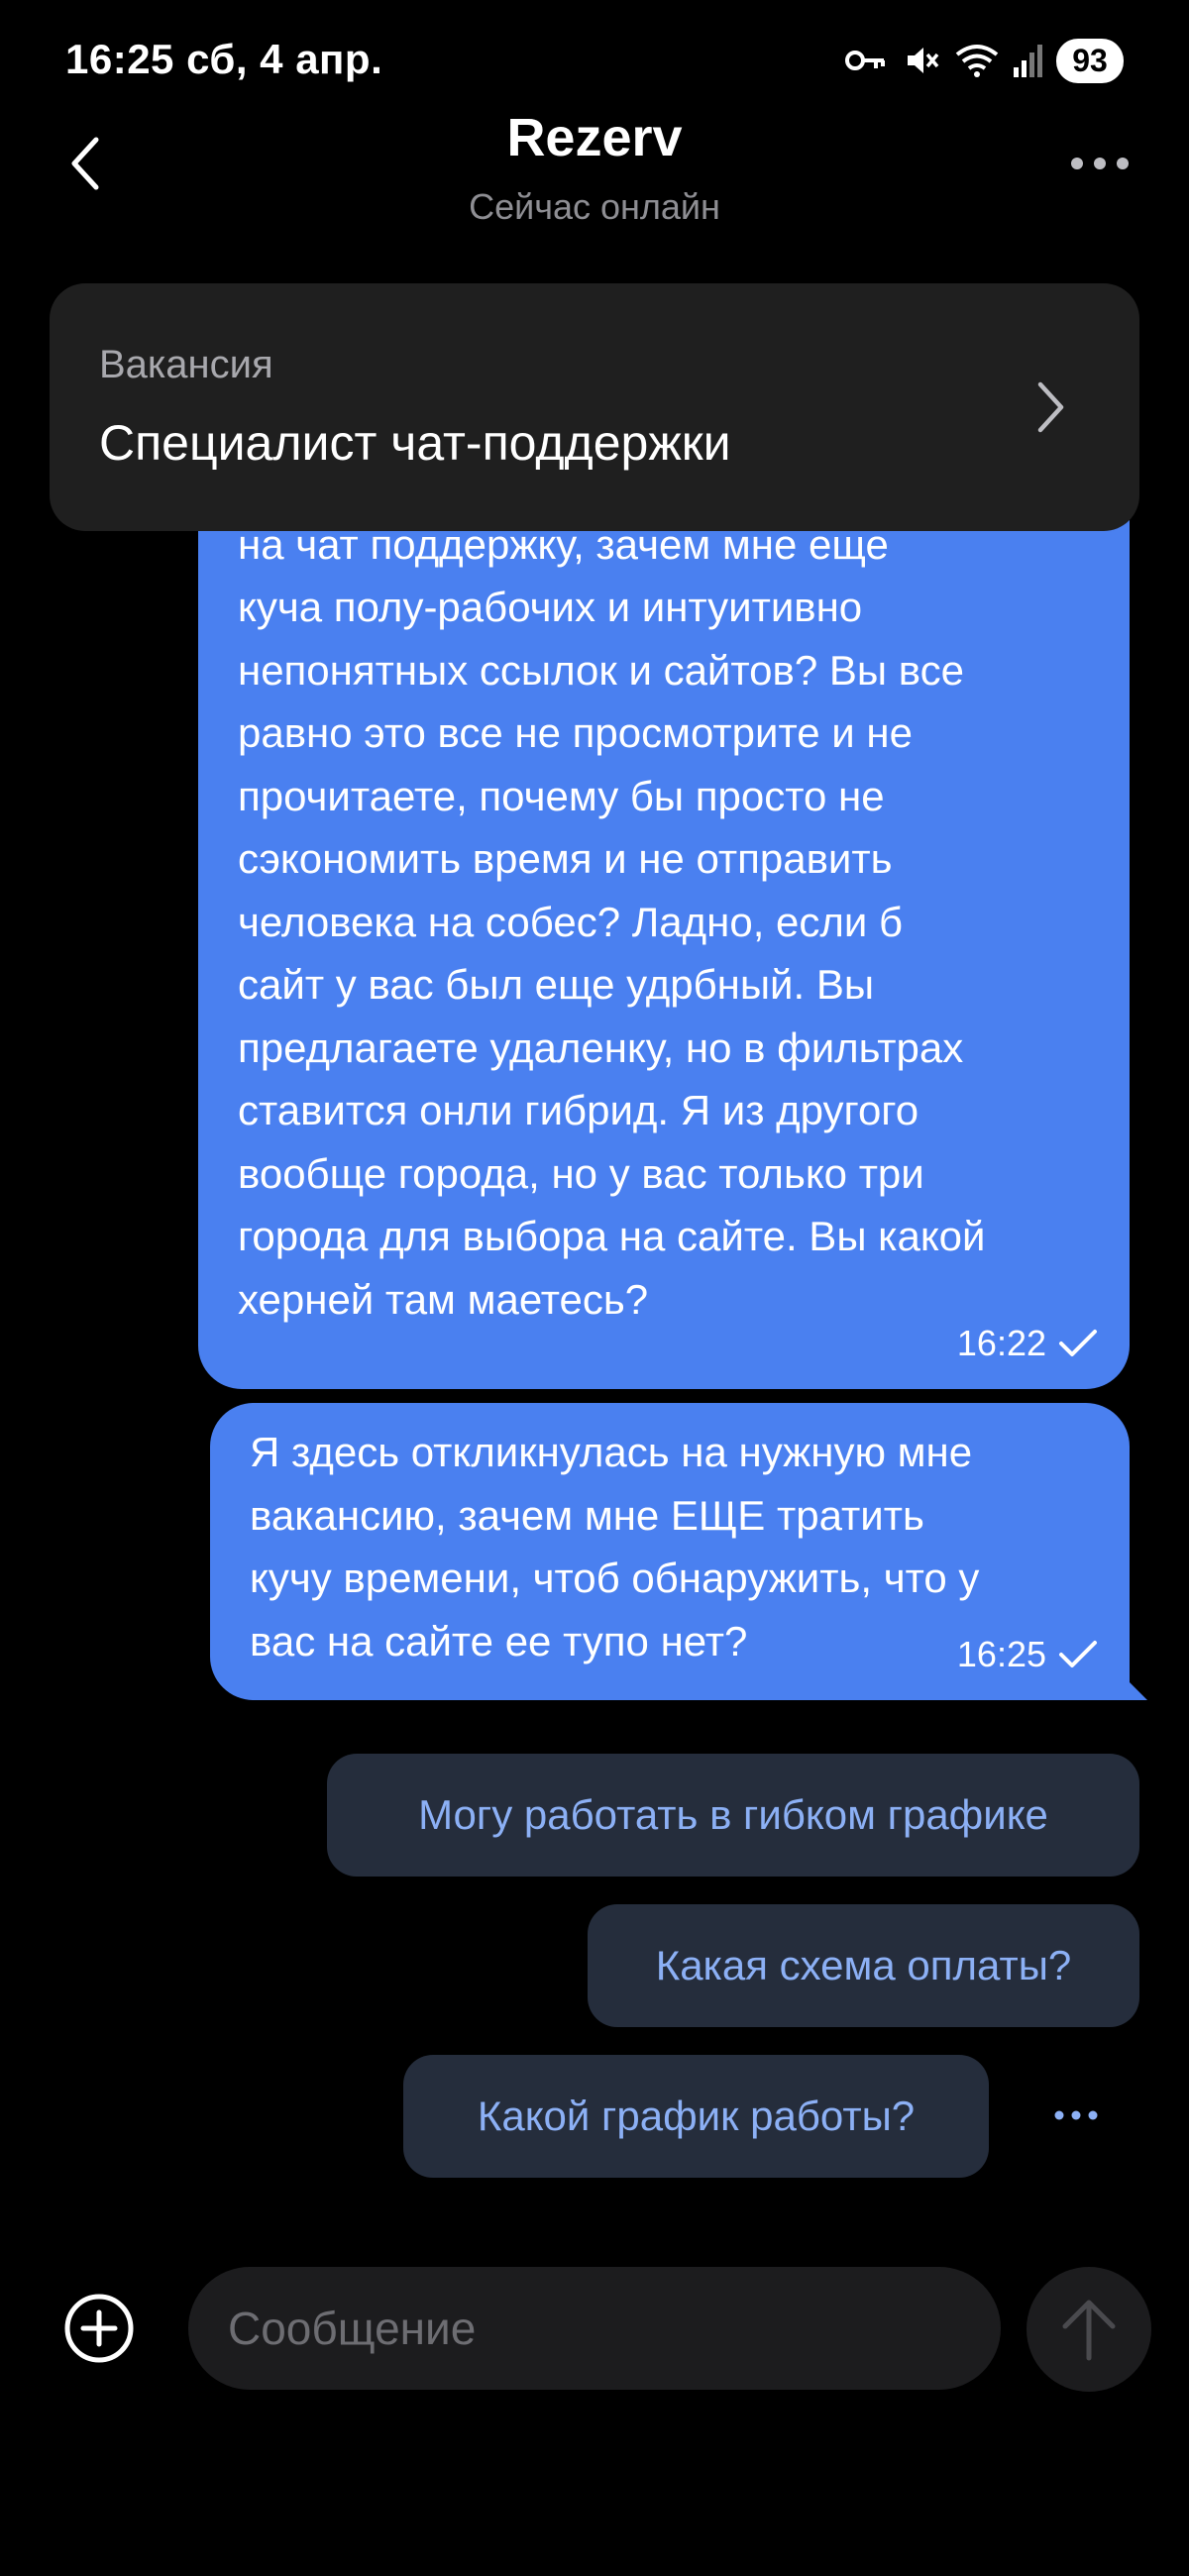  What do you see at coordinates (864, 1965) in the screenshot?
I see `quick-reply-payment-scheme: Какая схема оплаты?` at bounding box center [864, 1965].